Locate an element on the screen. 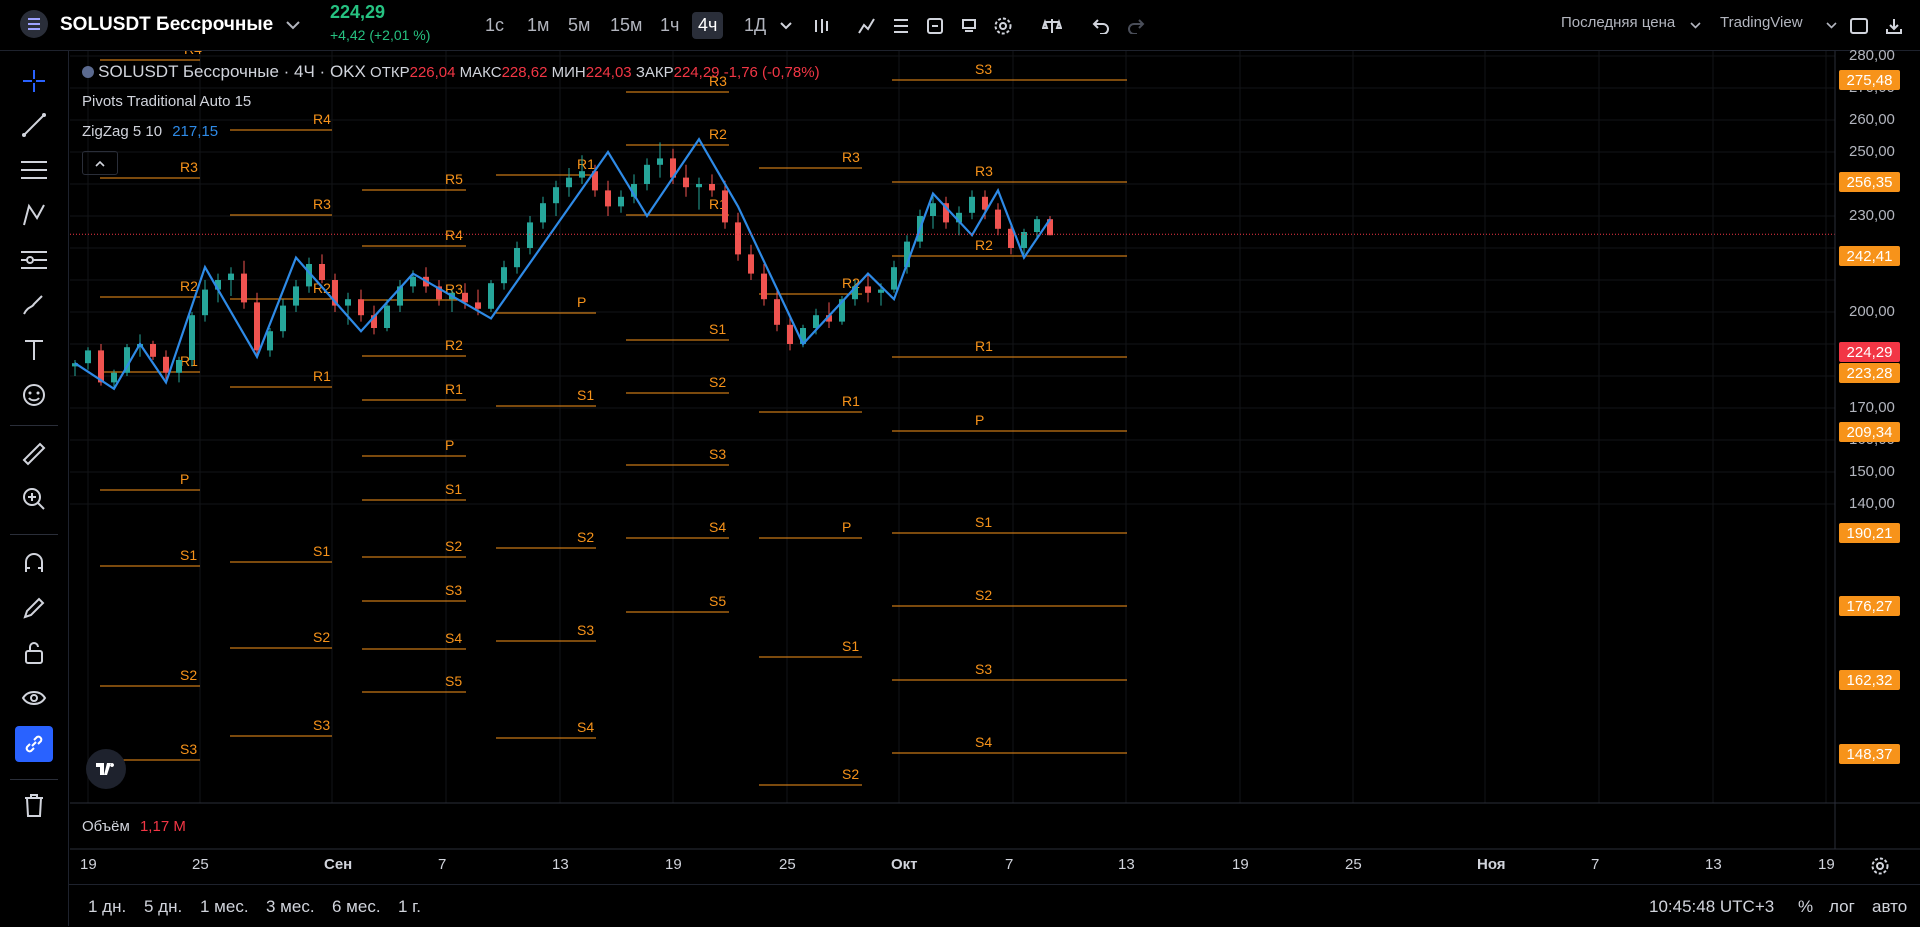 Image resolution: width=1920 pixels, height=927 pixels. legend-title: SOLUSDT Бессрочные · 4Ч · OKX is located at coordinates (232, 71).